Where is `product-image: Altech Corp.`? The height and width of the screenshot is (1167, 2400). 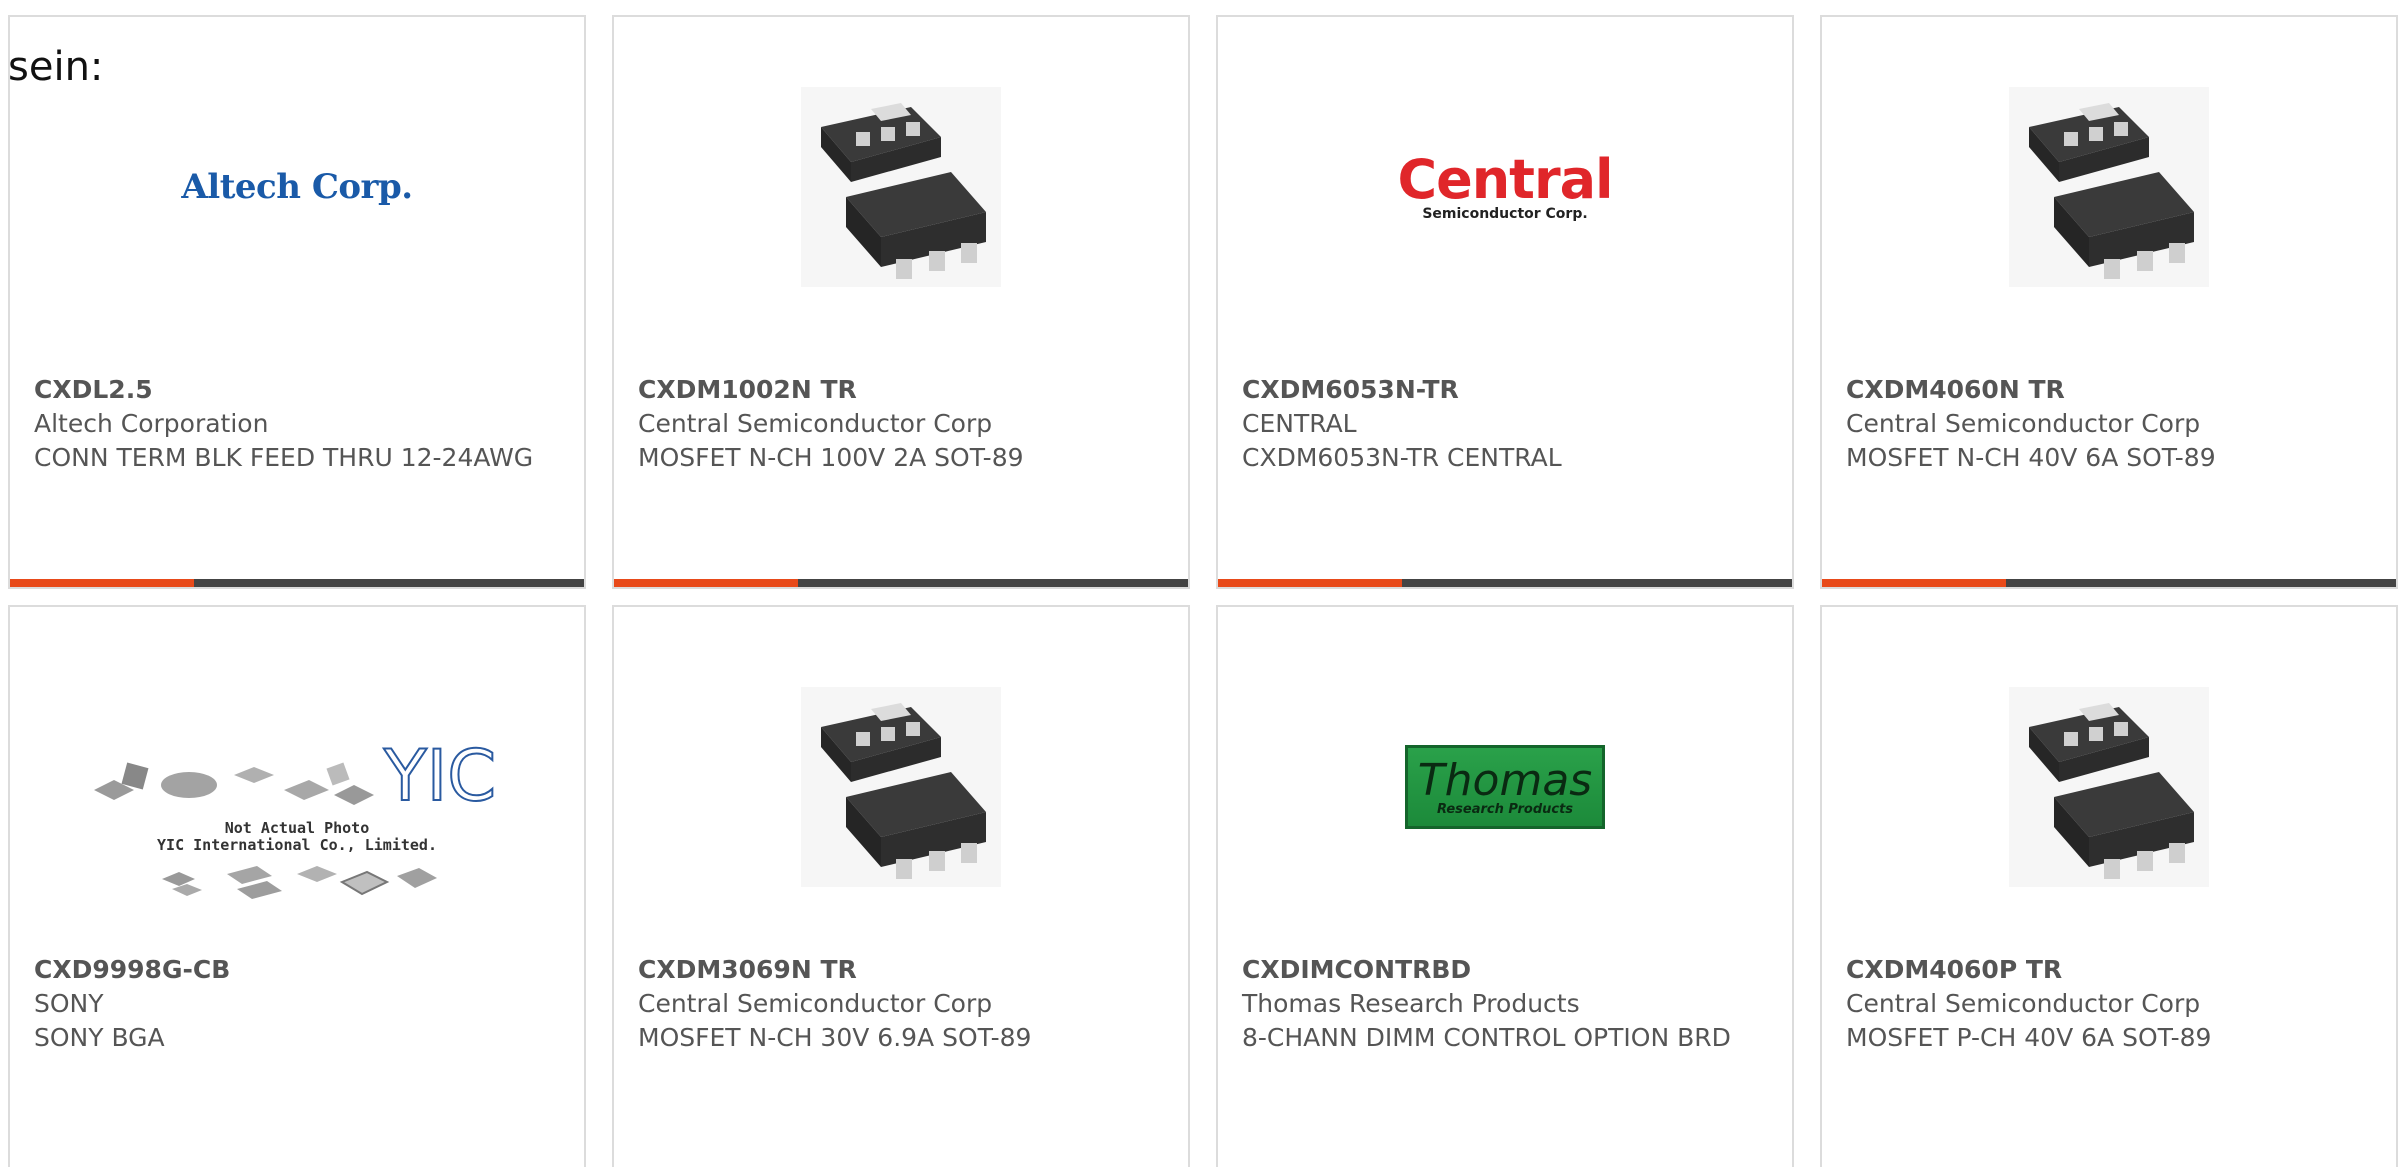
product-image: Altech Corp. is located at coordinates (297, 187).